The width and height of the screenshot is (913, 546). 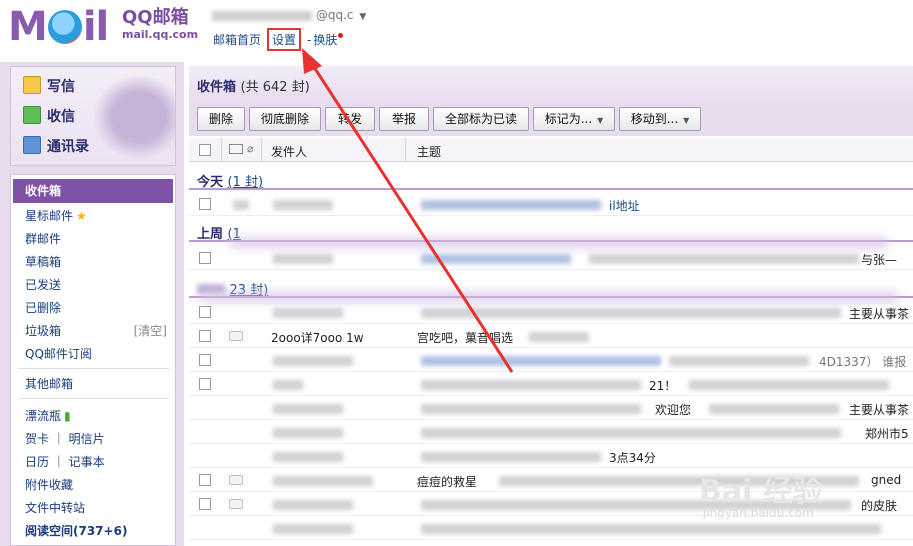 What do you see at coordinates (93, 191) in the screenshot?
I see `sidebar-item-inbox: 收件箱` at bounding box center [93, 191].